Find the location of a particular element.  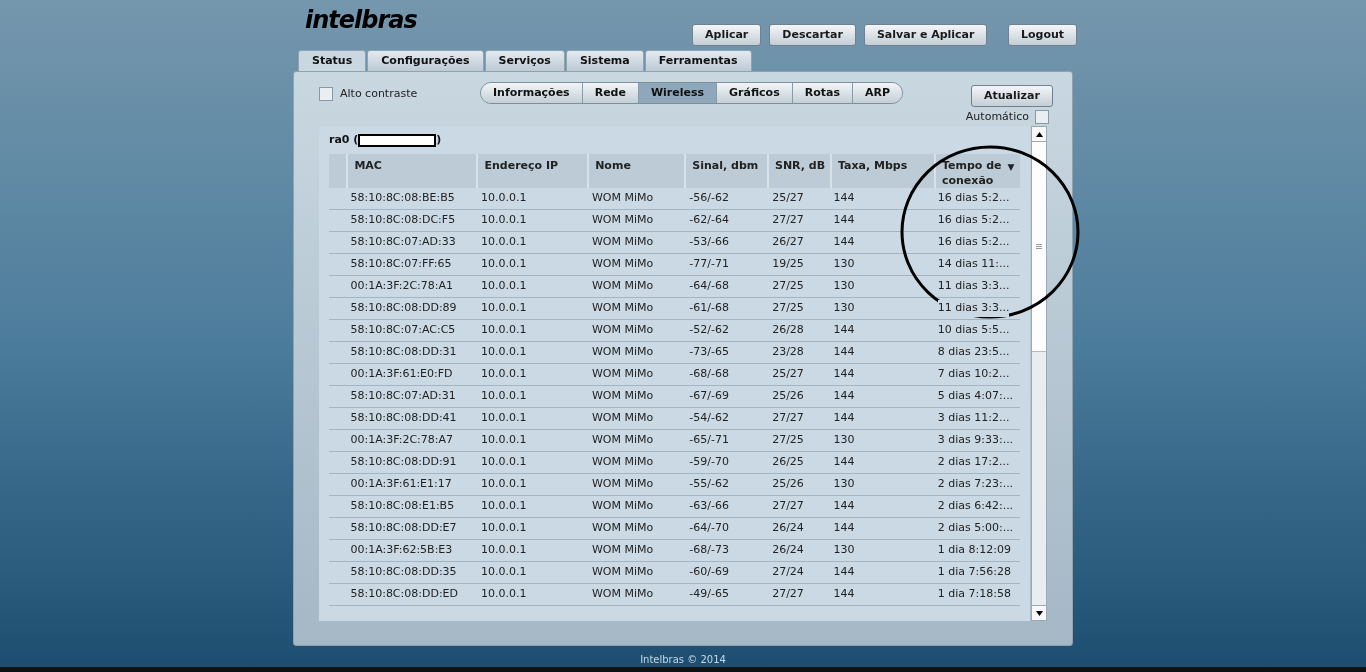

subtab: Wireless is located at coordinates (678, 93).